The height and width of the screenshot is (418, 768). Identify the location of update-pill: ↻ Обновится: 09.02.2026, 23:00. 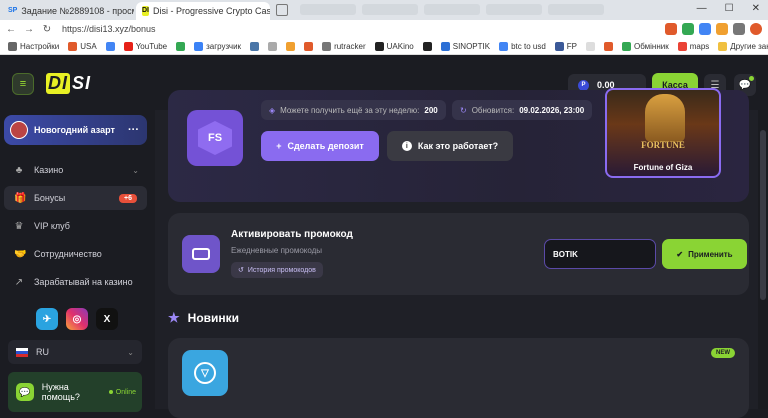
(522, 110).